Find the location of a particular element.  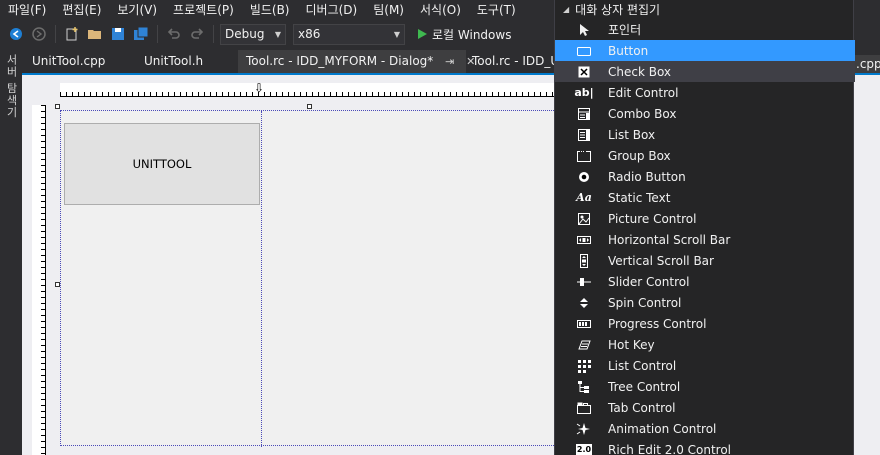

unittool-button-label: UNITTOOL is located at coordinates (162, 164).